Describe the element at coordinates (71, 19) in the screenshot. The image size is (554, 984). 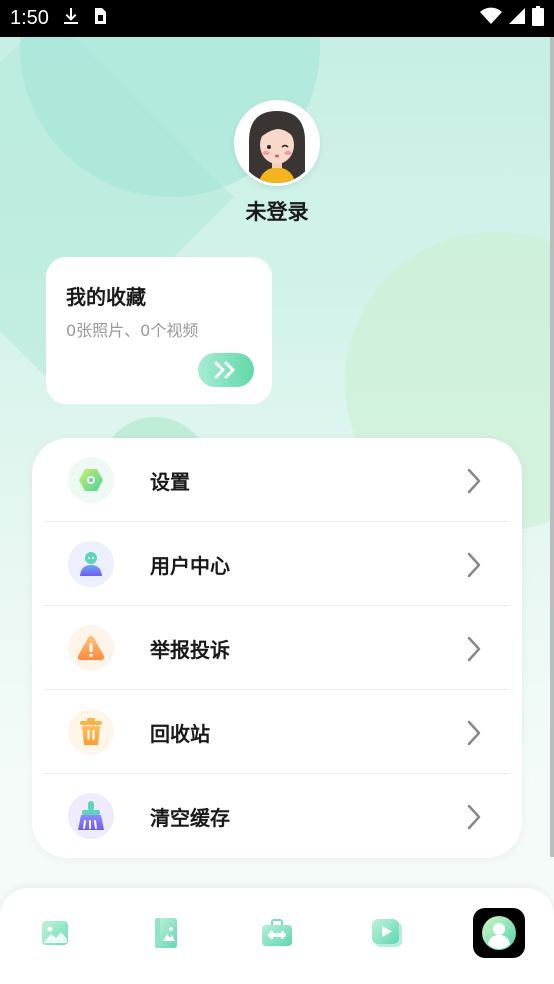
I see `download-icon` at that location.